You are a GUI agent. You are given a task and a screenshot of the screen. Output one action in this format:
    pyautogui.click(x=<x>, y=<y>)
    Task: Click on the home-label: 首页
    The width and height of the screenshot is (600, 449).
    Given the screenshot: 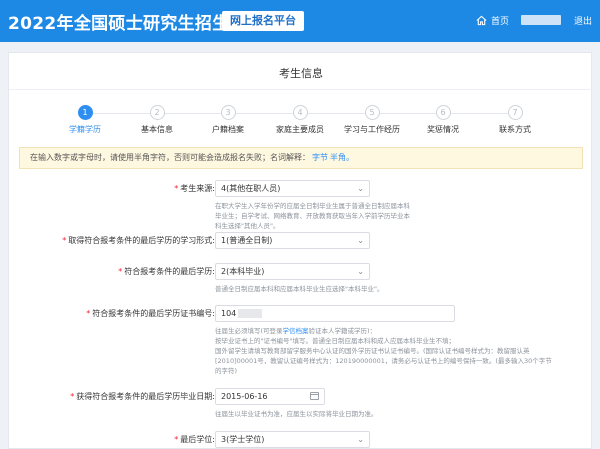 What is the action you would take?
    pyautogui.click(x=500, y=22)
    